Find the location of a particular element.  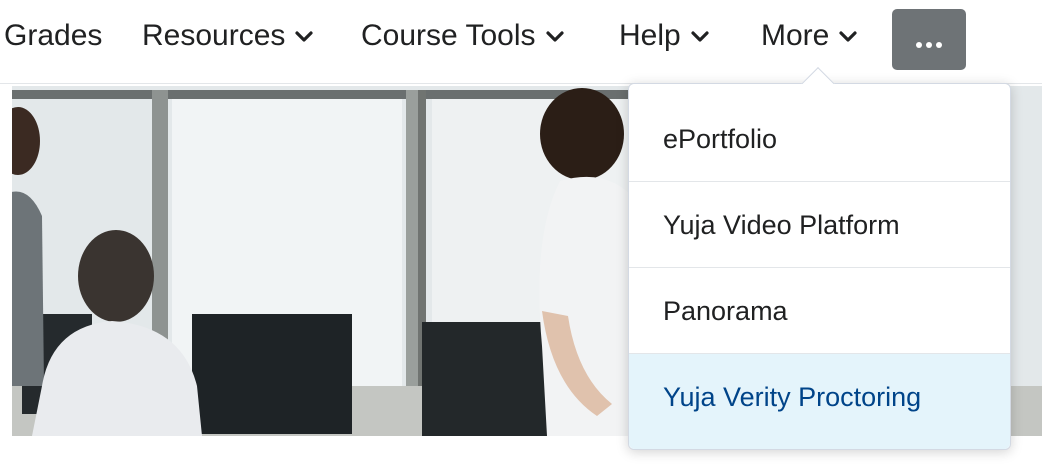

nav-item-label: Resources is located at coordinates (214, 35).